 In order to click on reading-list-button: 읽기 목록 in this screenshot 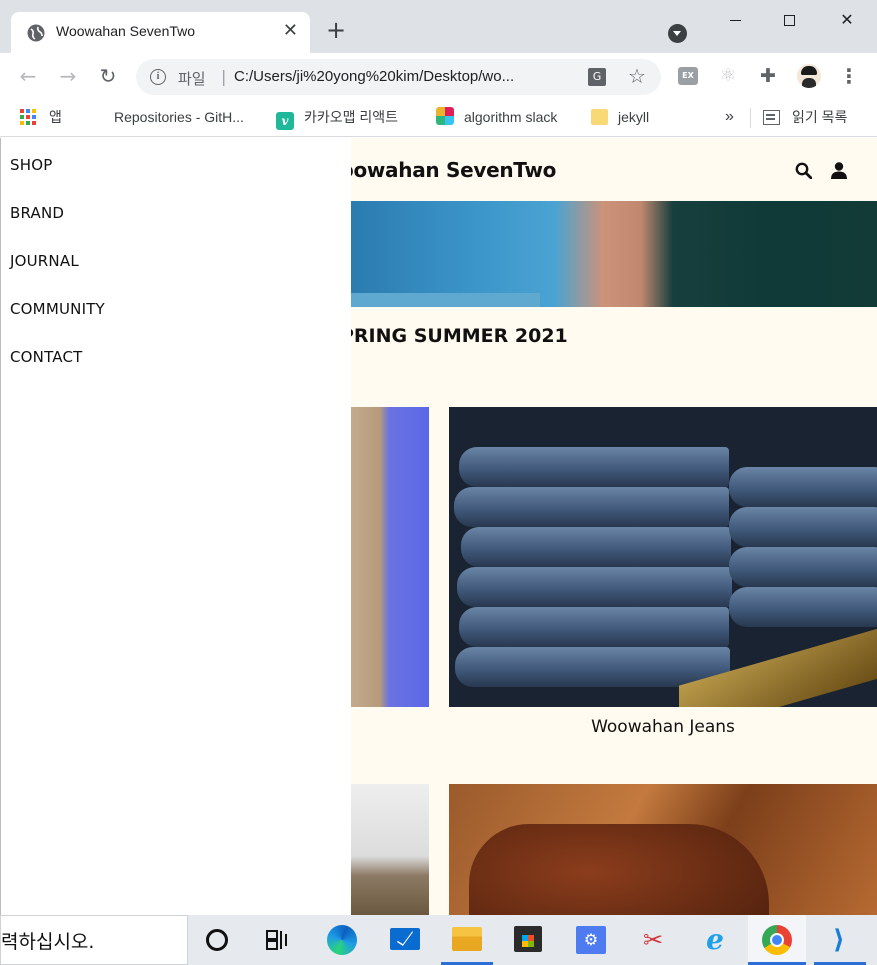, I will do `click(805, 117)`.